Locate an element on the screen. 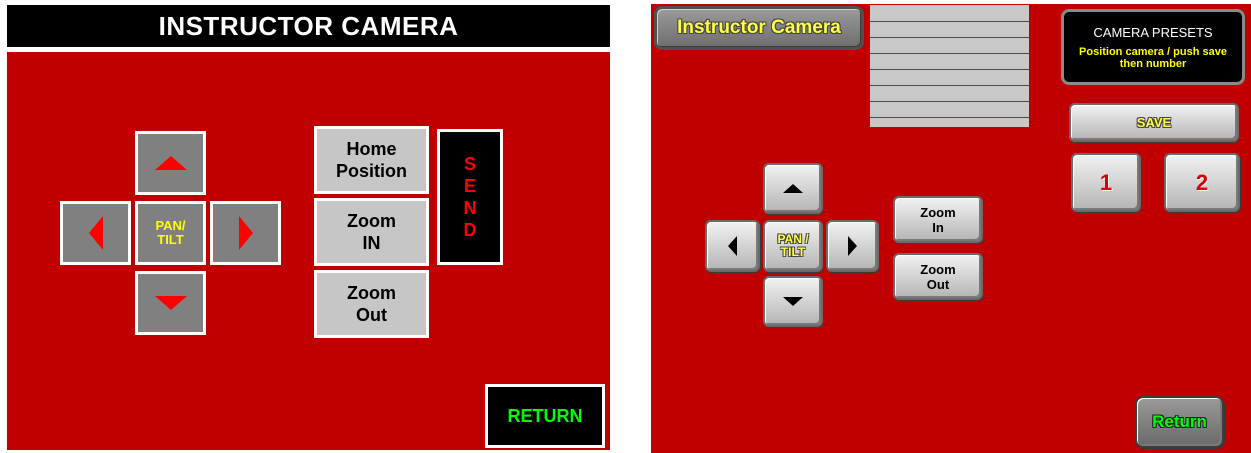  zoom-in-label-line2: IN is located at coordinates (371, 243).